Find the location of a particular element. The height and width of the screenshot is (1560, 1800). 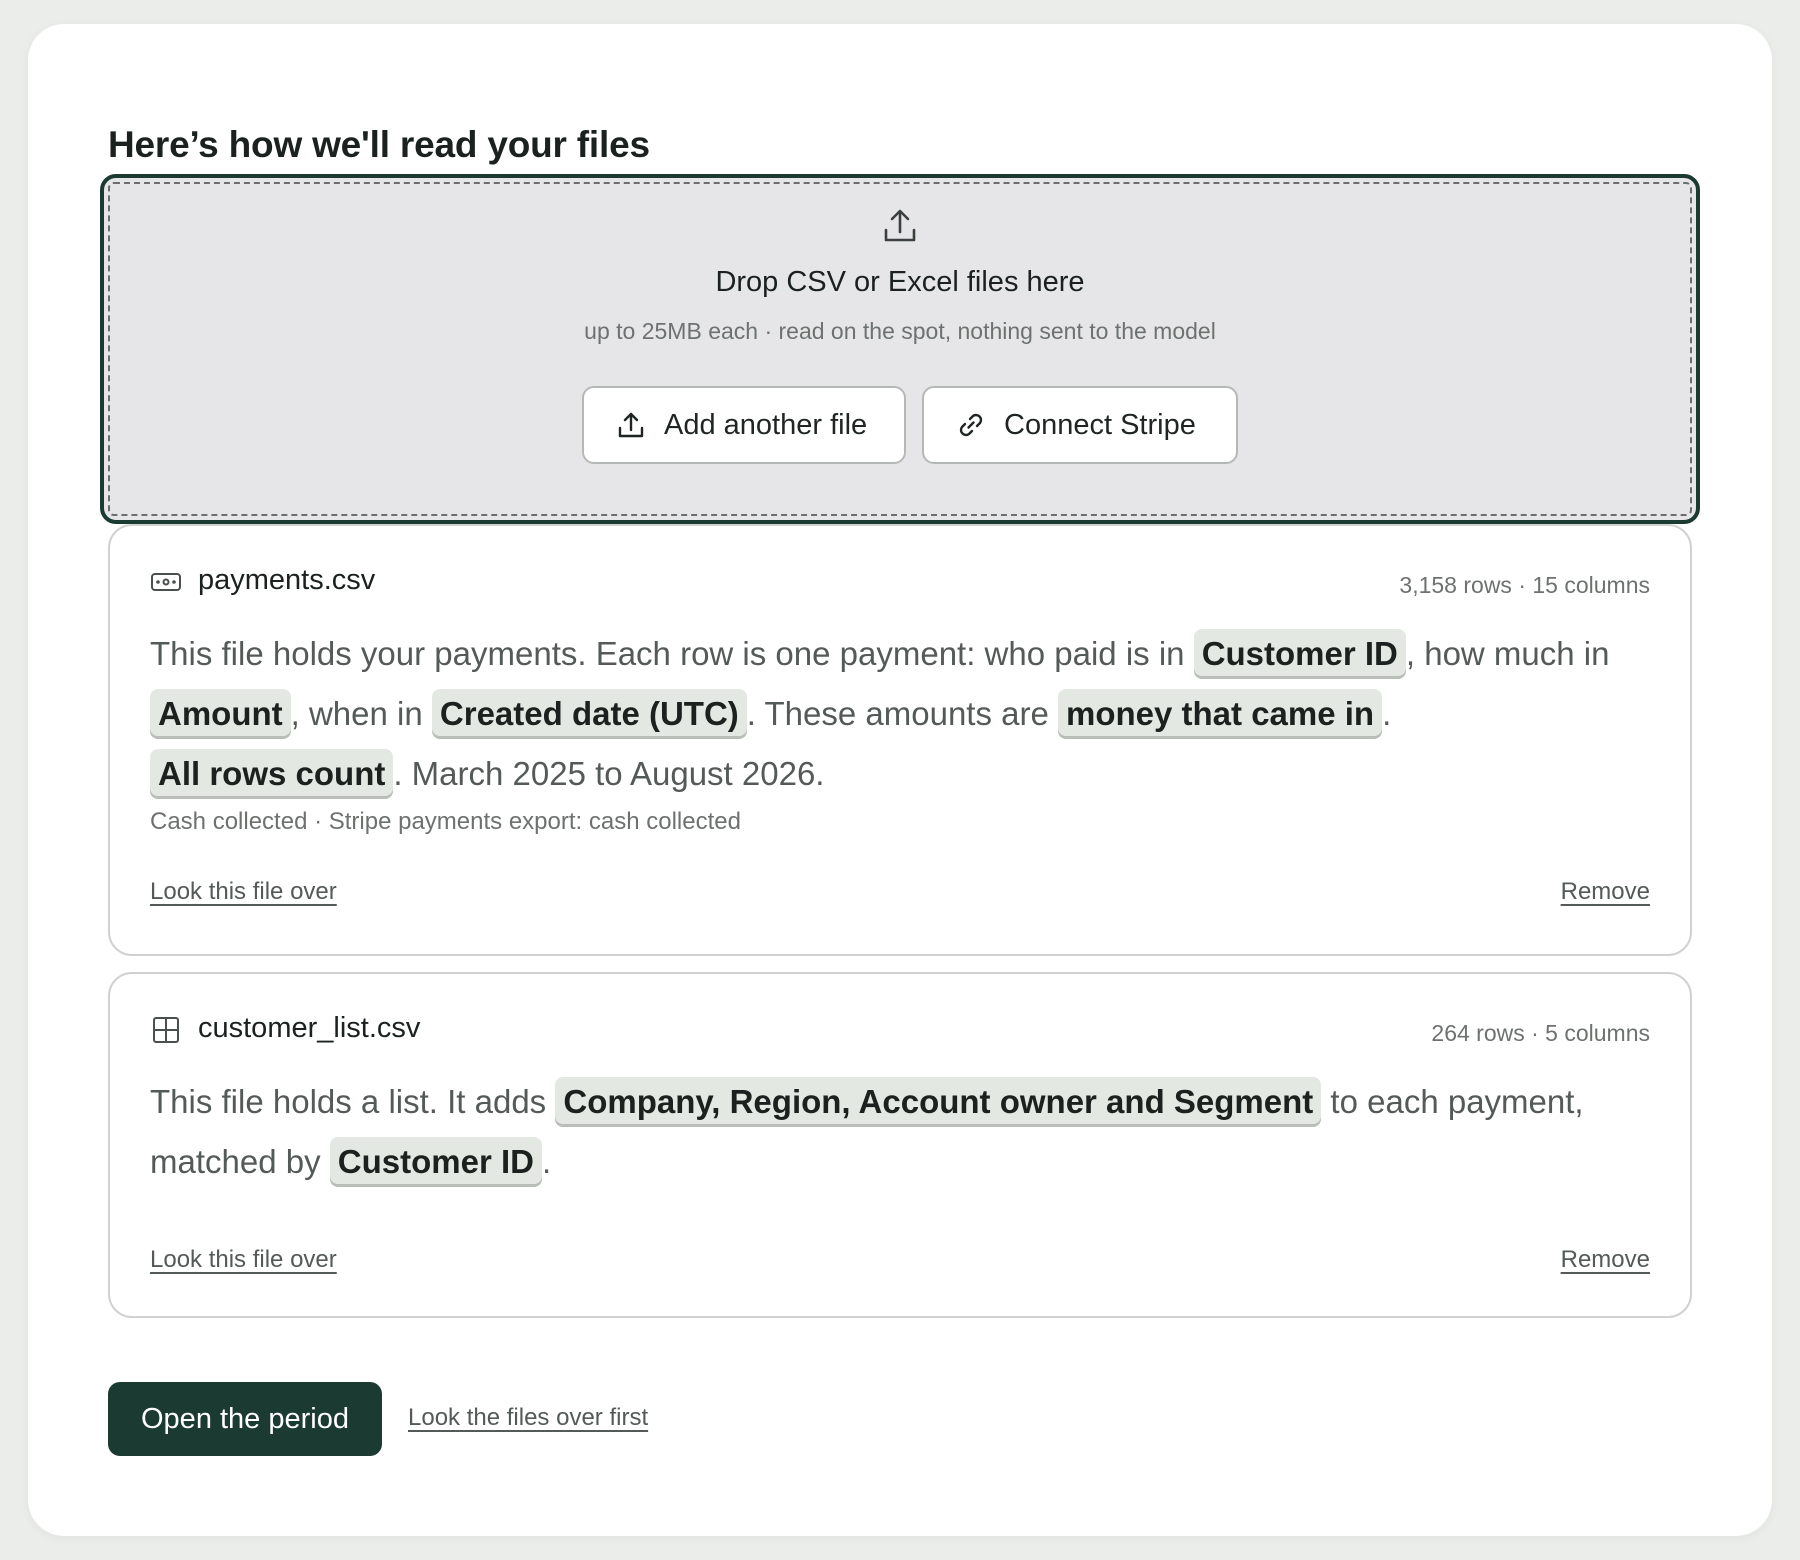

classification-chip: money that came in is located at coordinates (1220, 714).